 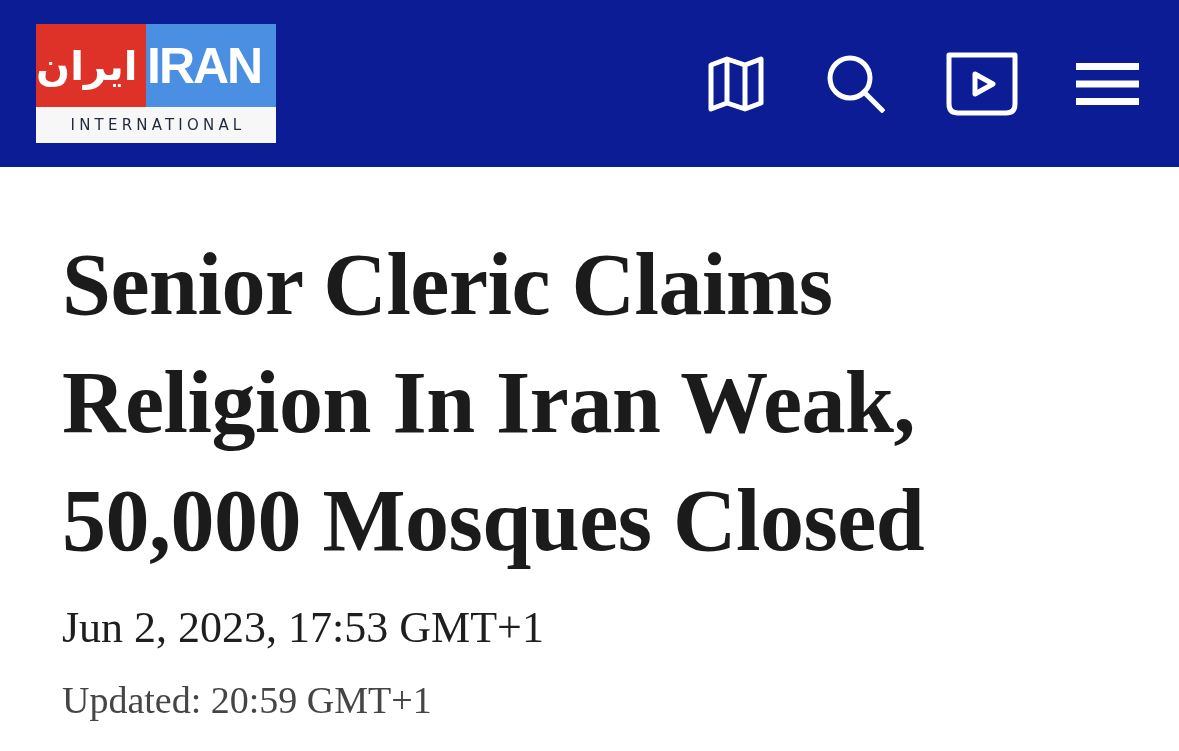 I want to click on search-icon, so click(x=855, y=83).